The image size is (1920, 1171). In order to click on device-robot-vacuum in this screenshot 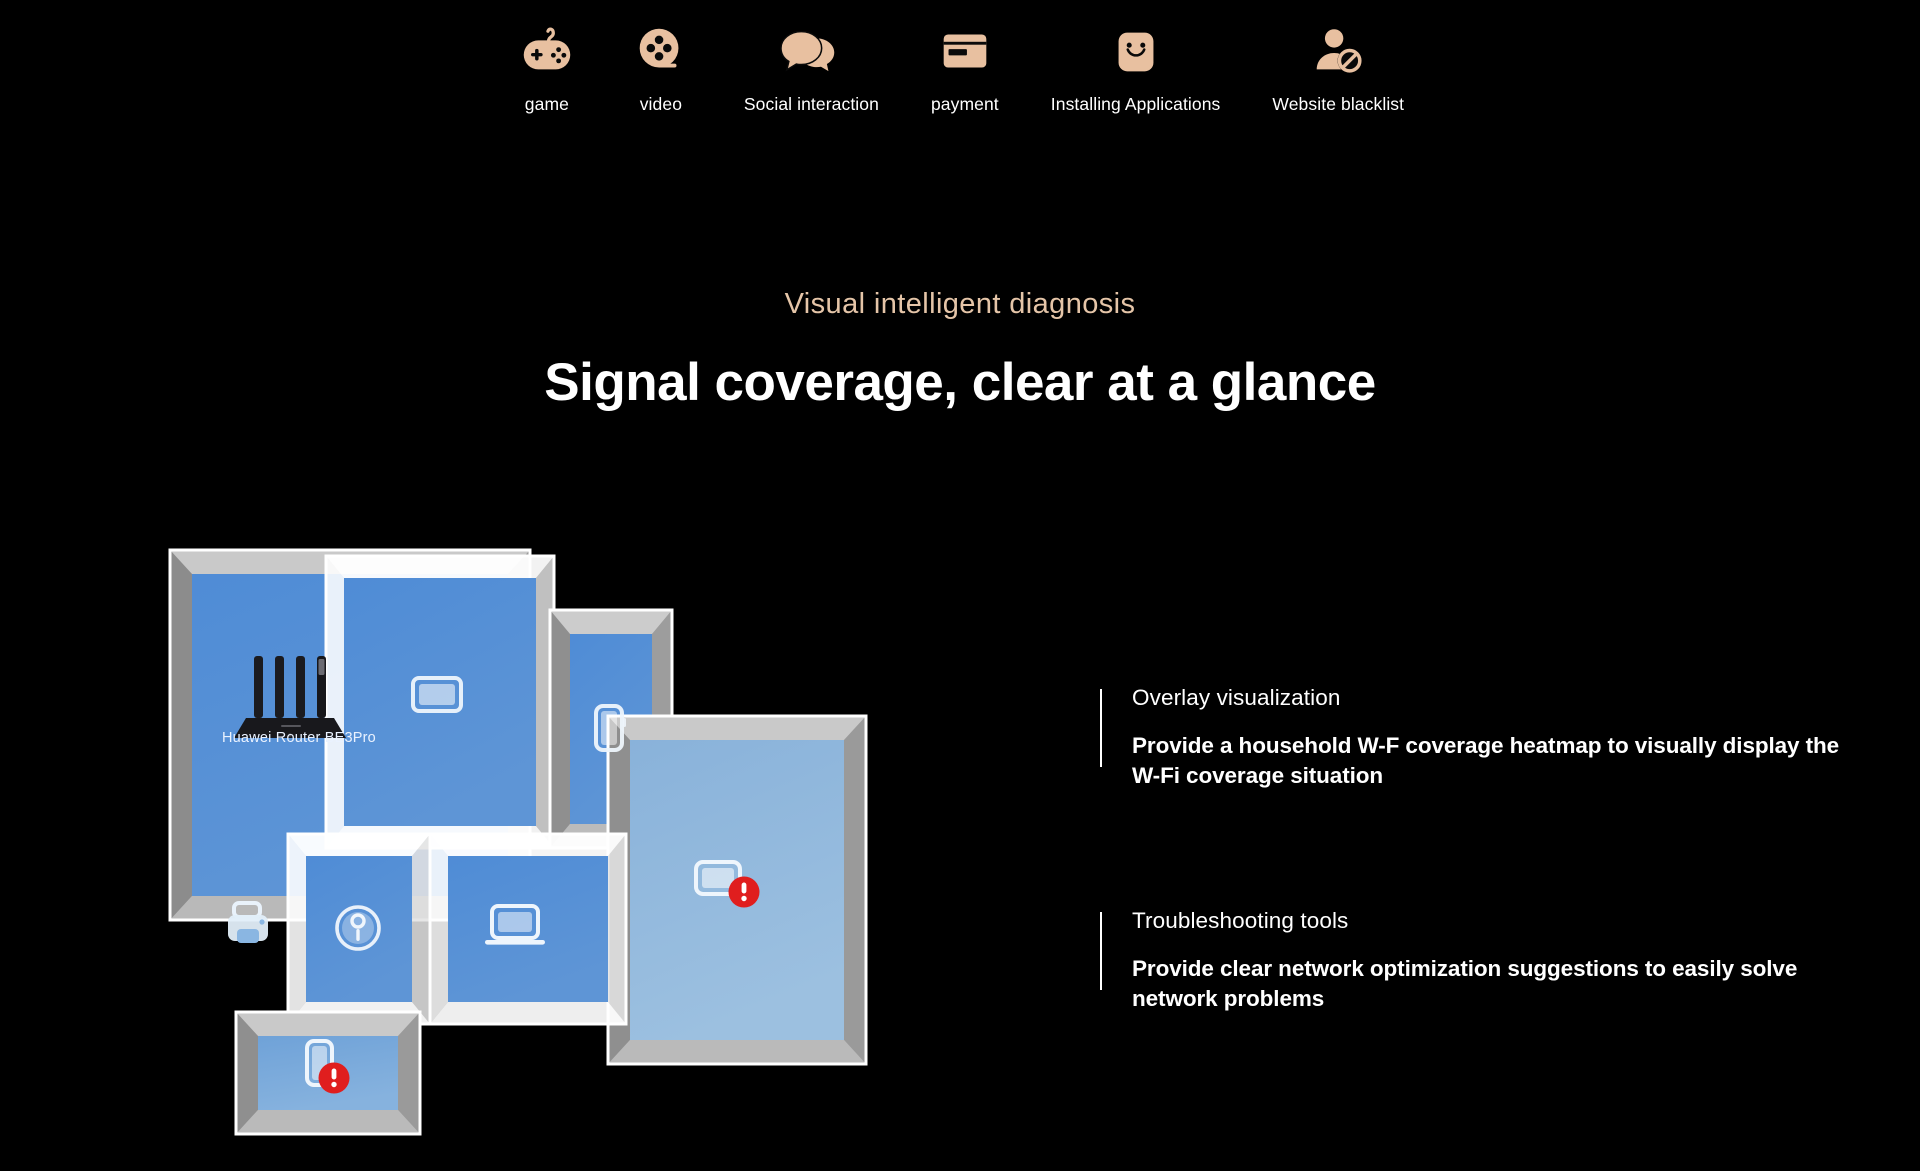, I will do `click(358, 928)`.